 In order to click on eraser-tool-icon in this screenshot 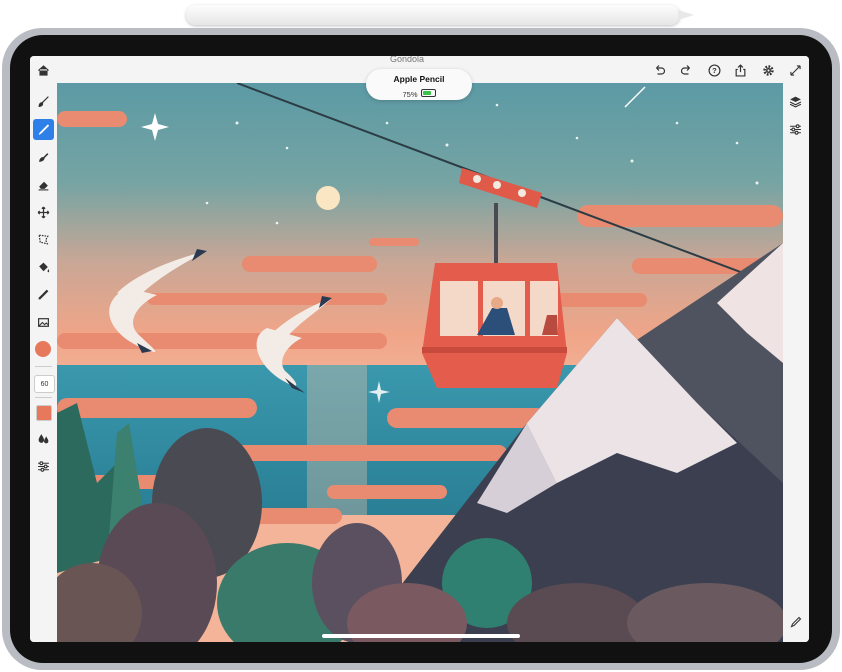, I will do `click(43, 184)`.